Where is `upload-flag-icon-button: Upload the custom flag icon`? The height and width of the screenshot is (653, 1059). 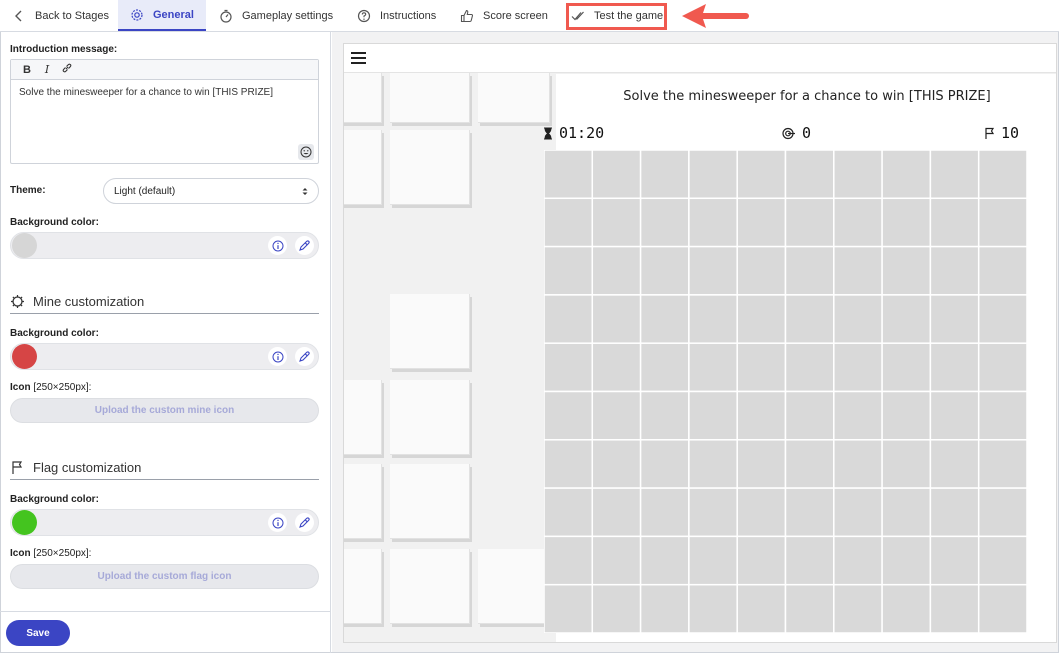
upload-flag-icon-button: Upload the custom flag icon is located at coordinates (164, 576).